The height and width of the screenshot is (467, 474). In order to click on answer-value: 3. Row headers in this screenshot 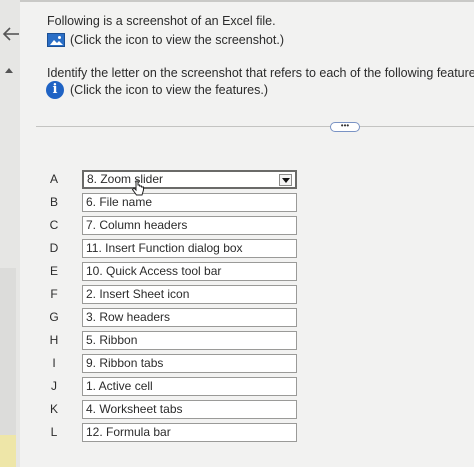, I will do `click(128, 317)`.